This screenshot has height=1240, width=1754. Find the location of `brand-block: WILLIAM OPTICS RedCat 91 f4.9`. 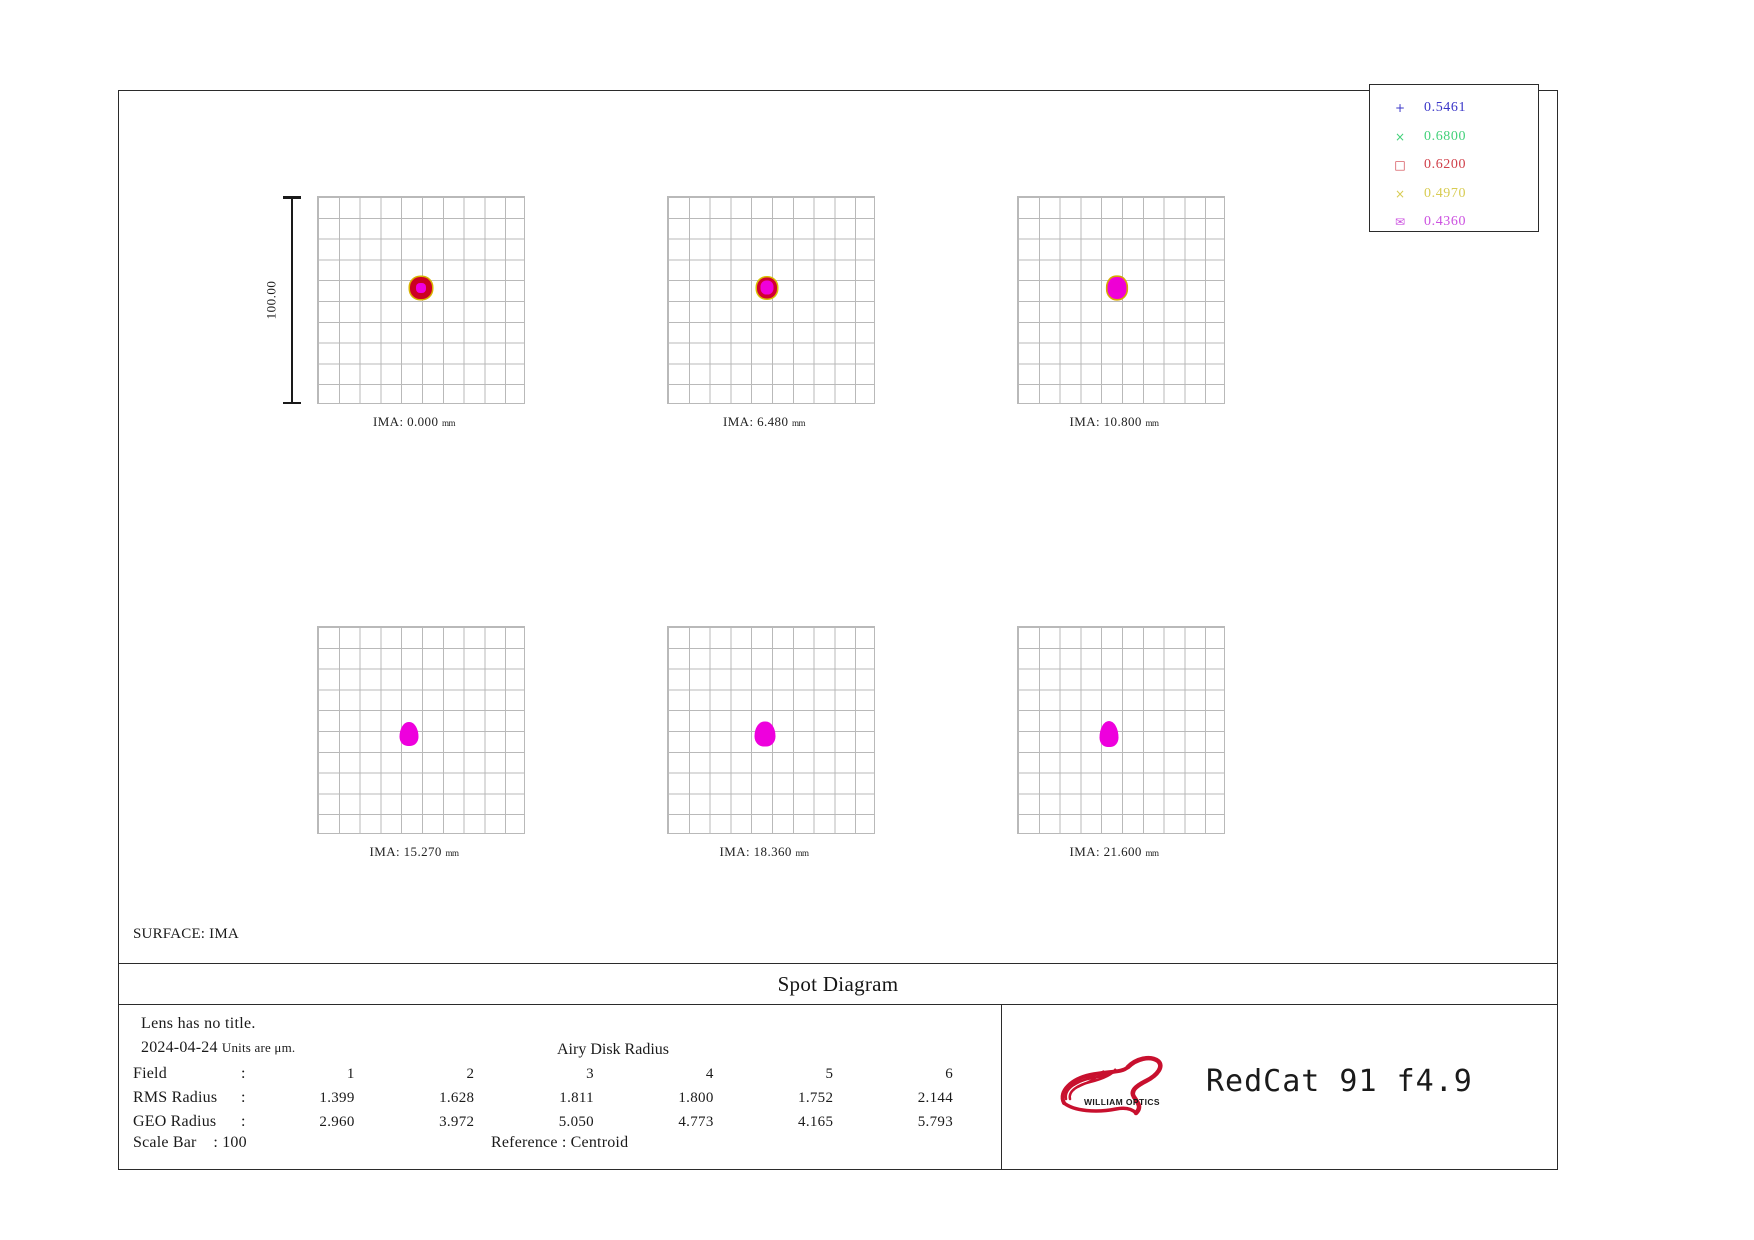

brand-block: WILLIAM OPTICS RedCat 91 f4.9 is located at coordinates (1279, 1087).